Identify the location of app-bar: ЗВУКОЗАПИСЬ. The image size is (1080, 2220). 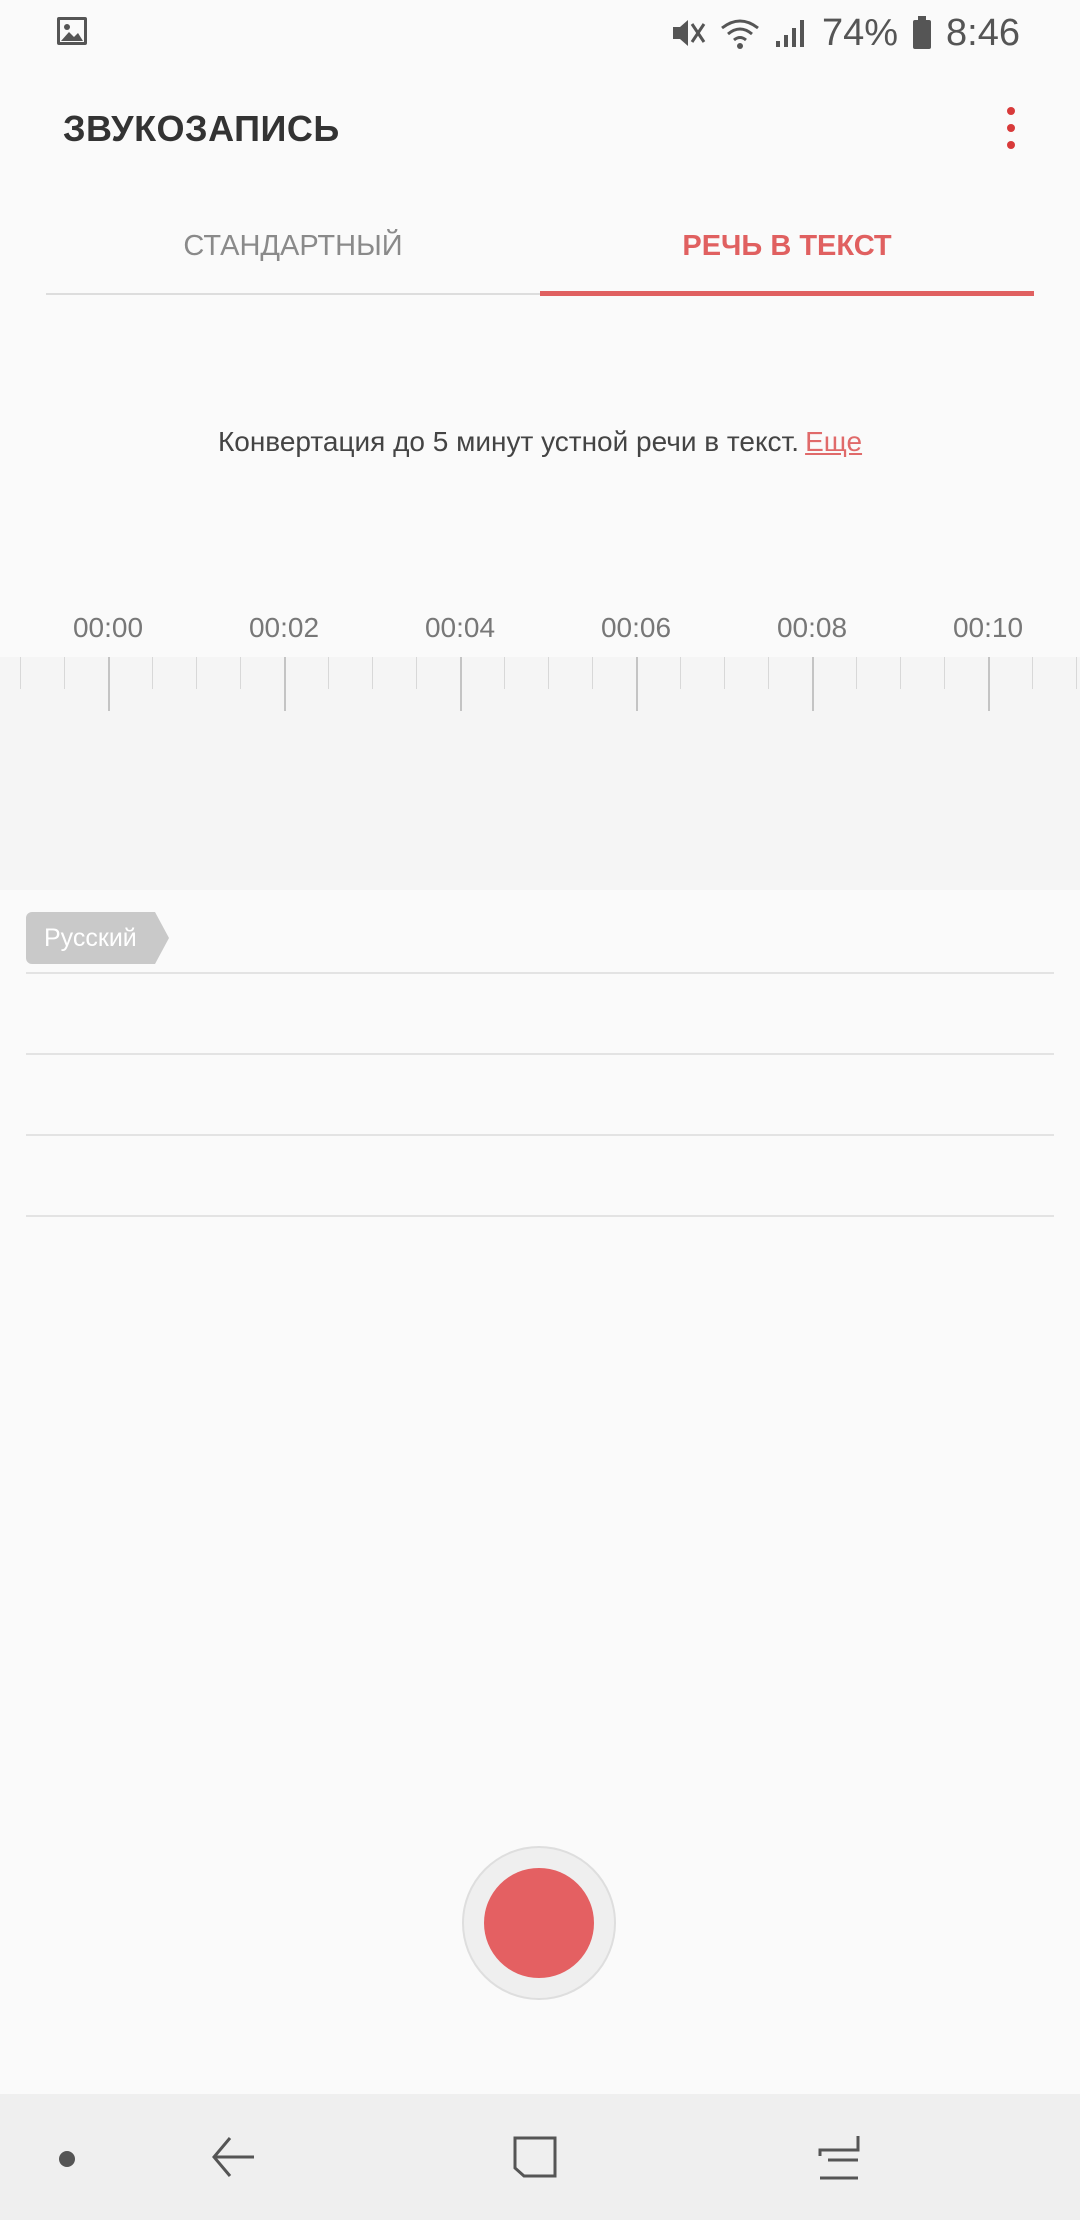
(540, 128).